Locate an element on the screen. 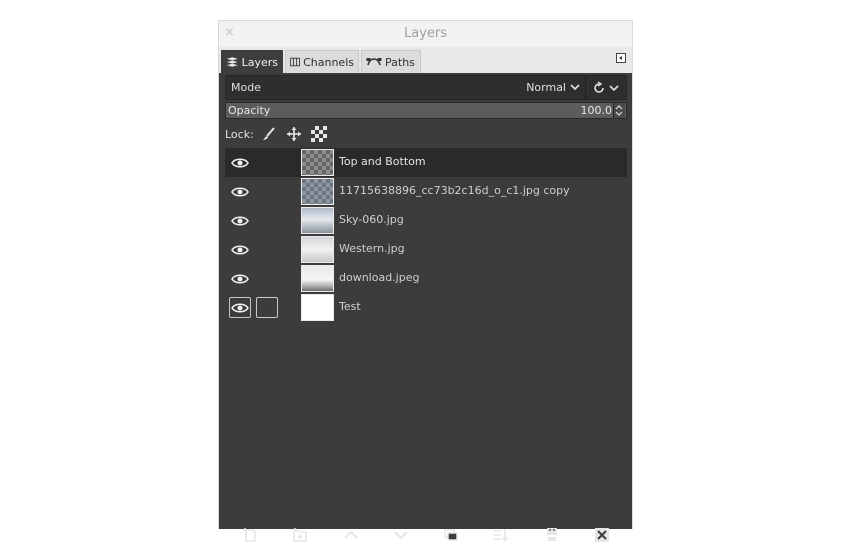 The width and height of the screenshot is (850, 548). duplicate-layer-button is located at coordinates (451, 535).